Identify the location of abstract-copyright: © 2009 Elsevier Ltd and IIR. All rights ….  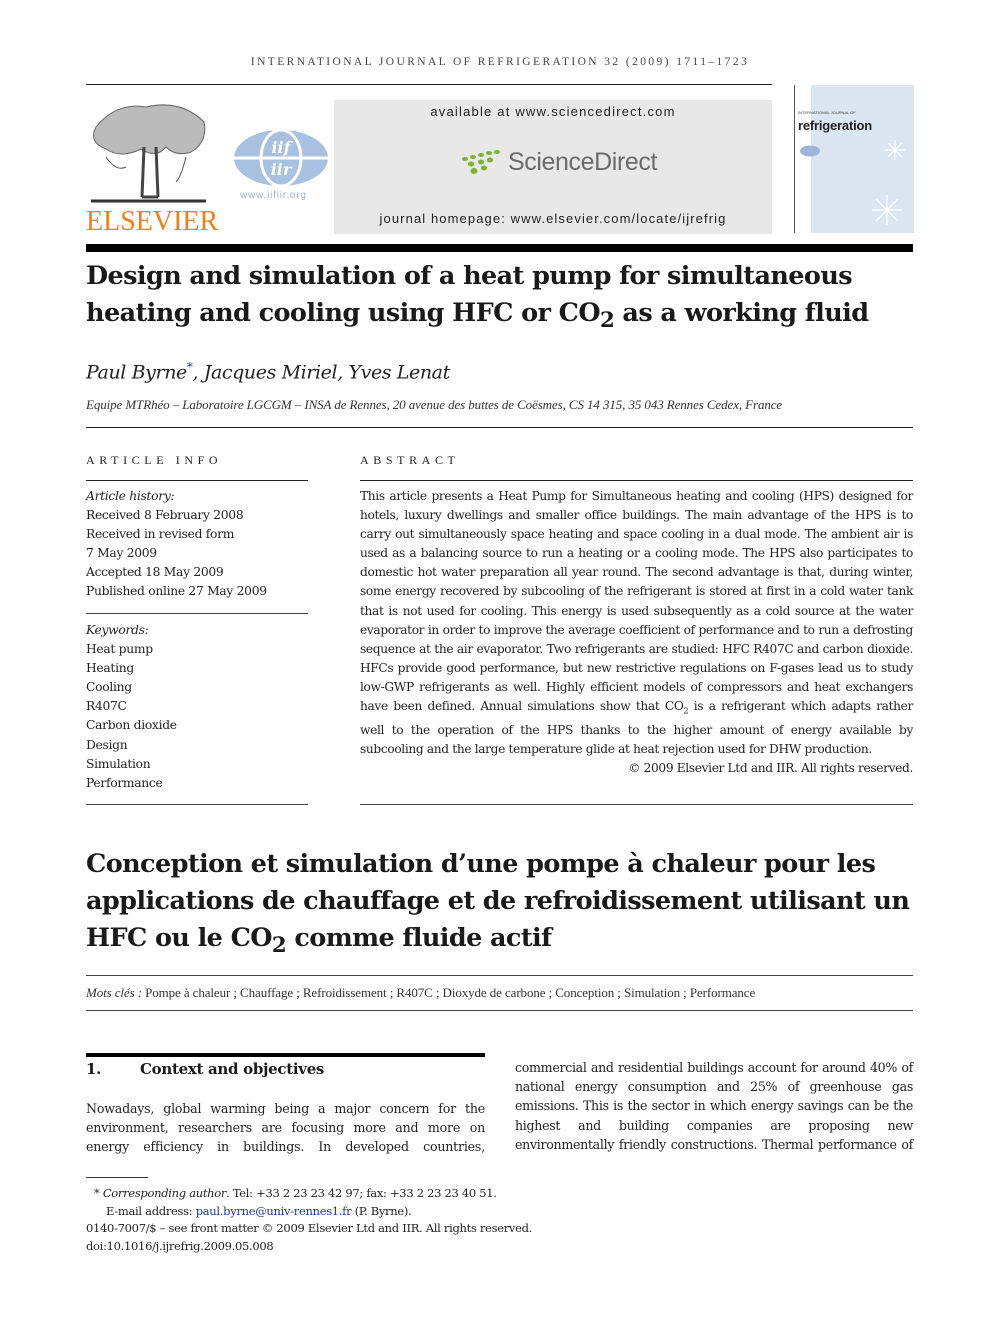
(770, 767).